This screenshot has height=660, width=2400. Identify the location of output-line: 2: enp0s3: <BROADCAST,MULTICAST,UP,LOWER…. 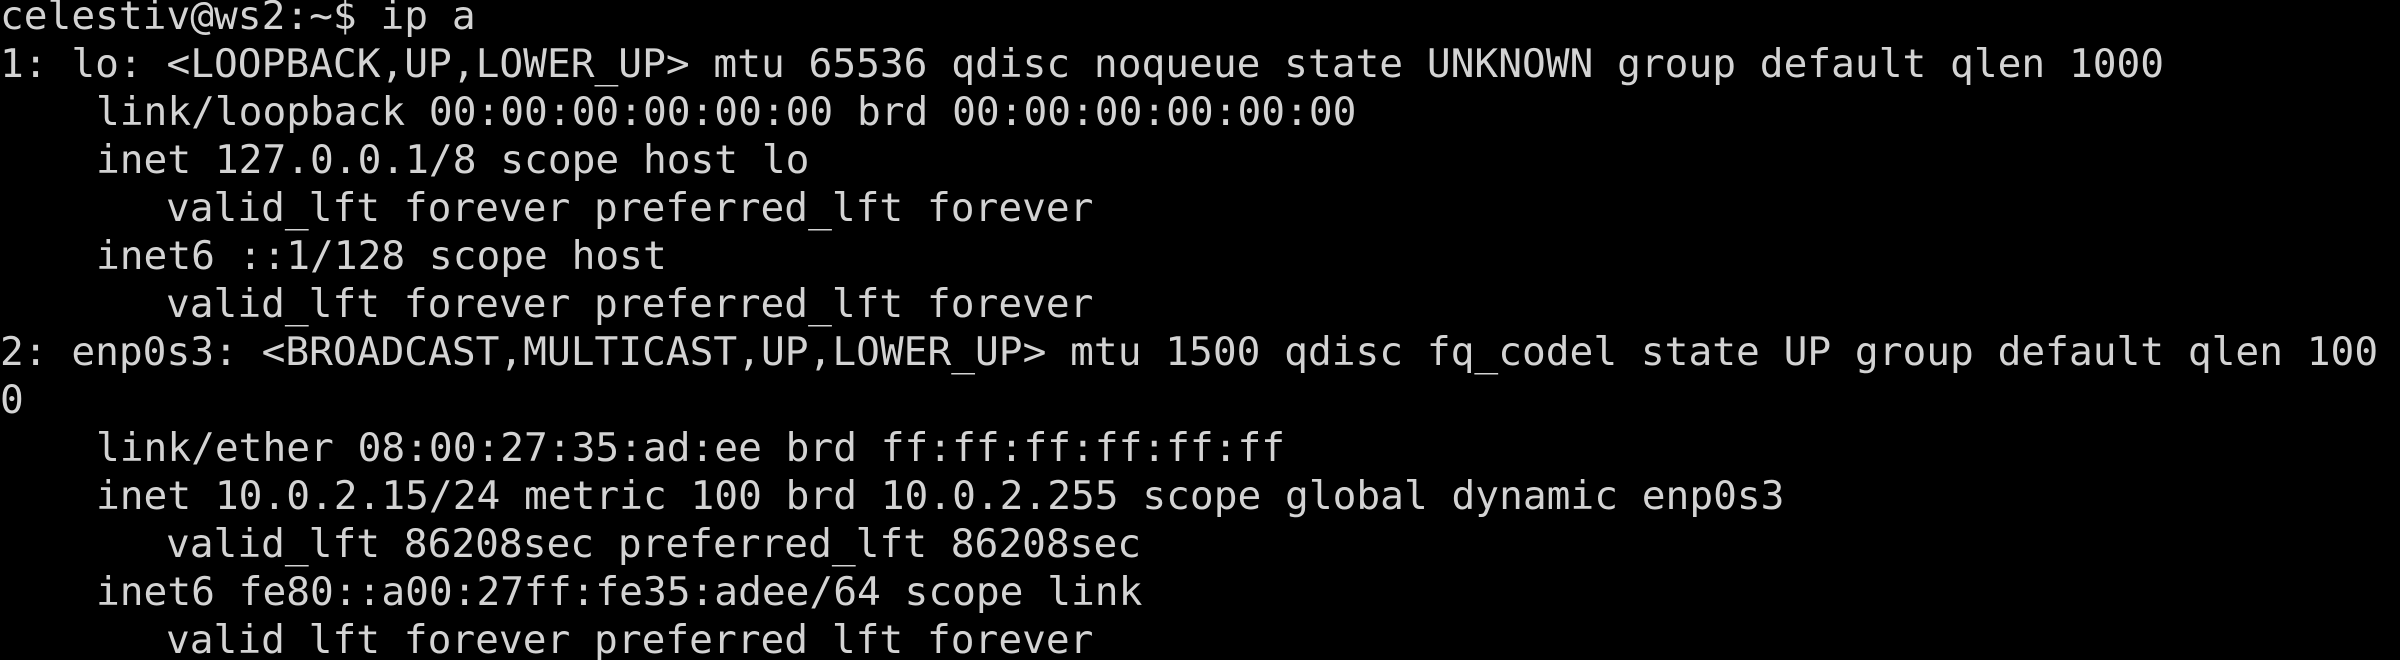
(1189, 352).